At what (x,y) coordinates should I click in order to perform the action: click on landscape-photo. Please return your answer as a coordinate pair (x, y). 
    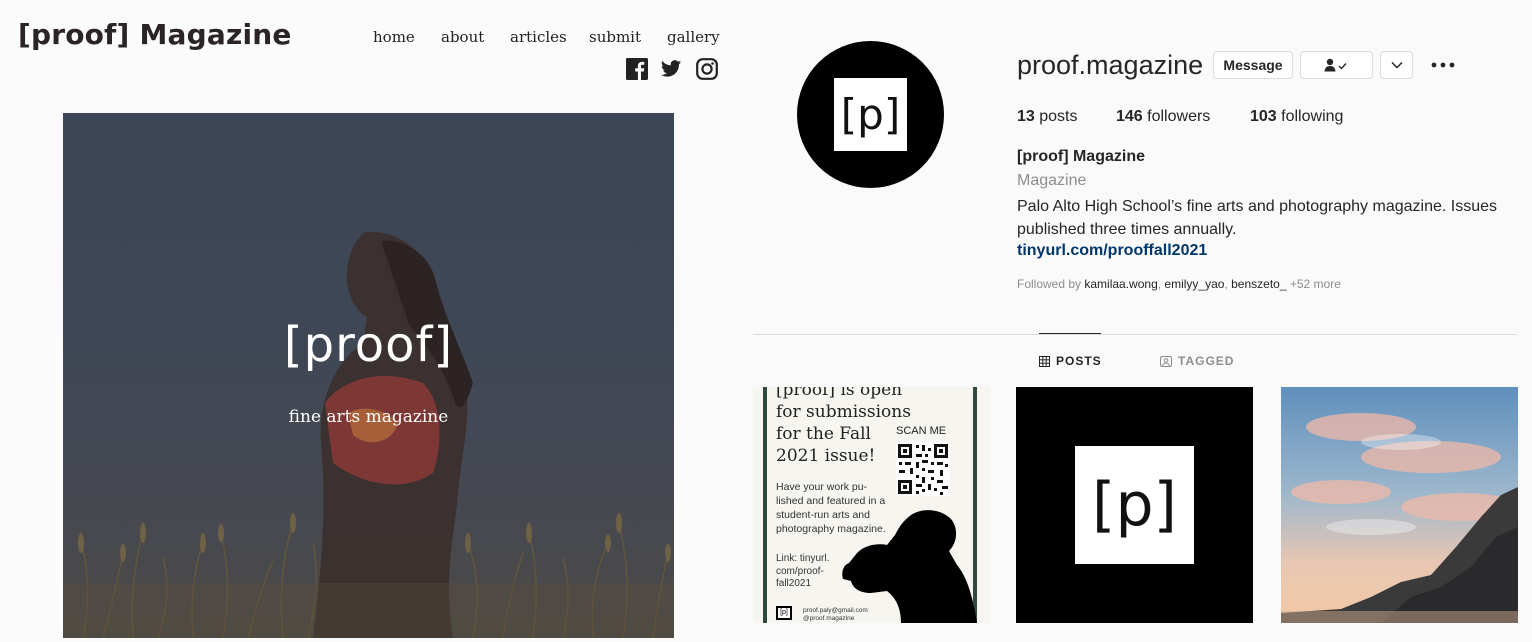
    Looking at the image, I should click on (1399, 505).